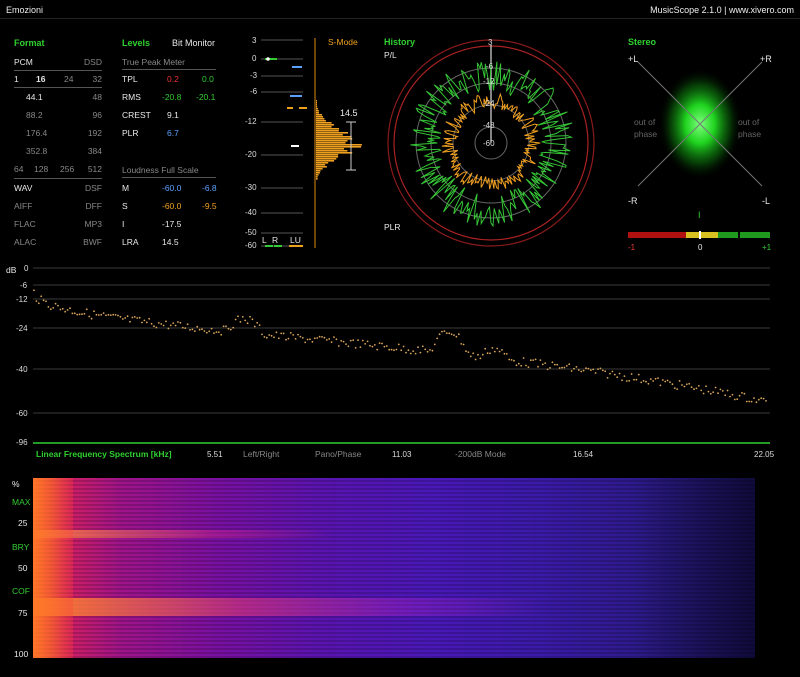 The height and width of the screenshot is (677, 800). I want to click on dsd-256: 256, so click(67, 169).